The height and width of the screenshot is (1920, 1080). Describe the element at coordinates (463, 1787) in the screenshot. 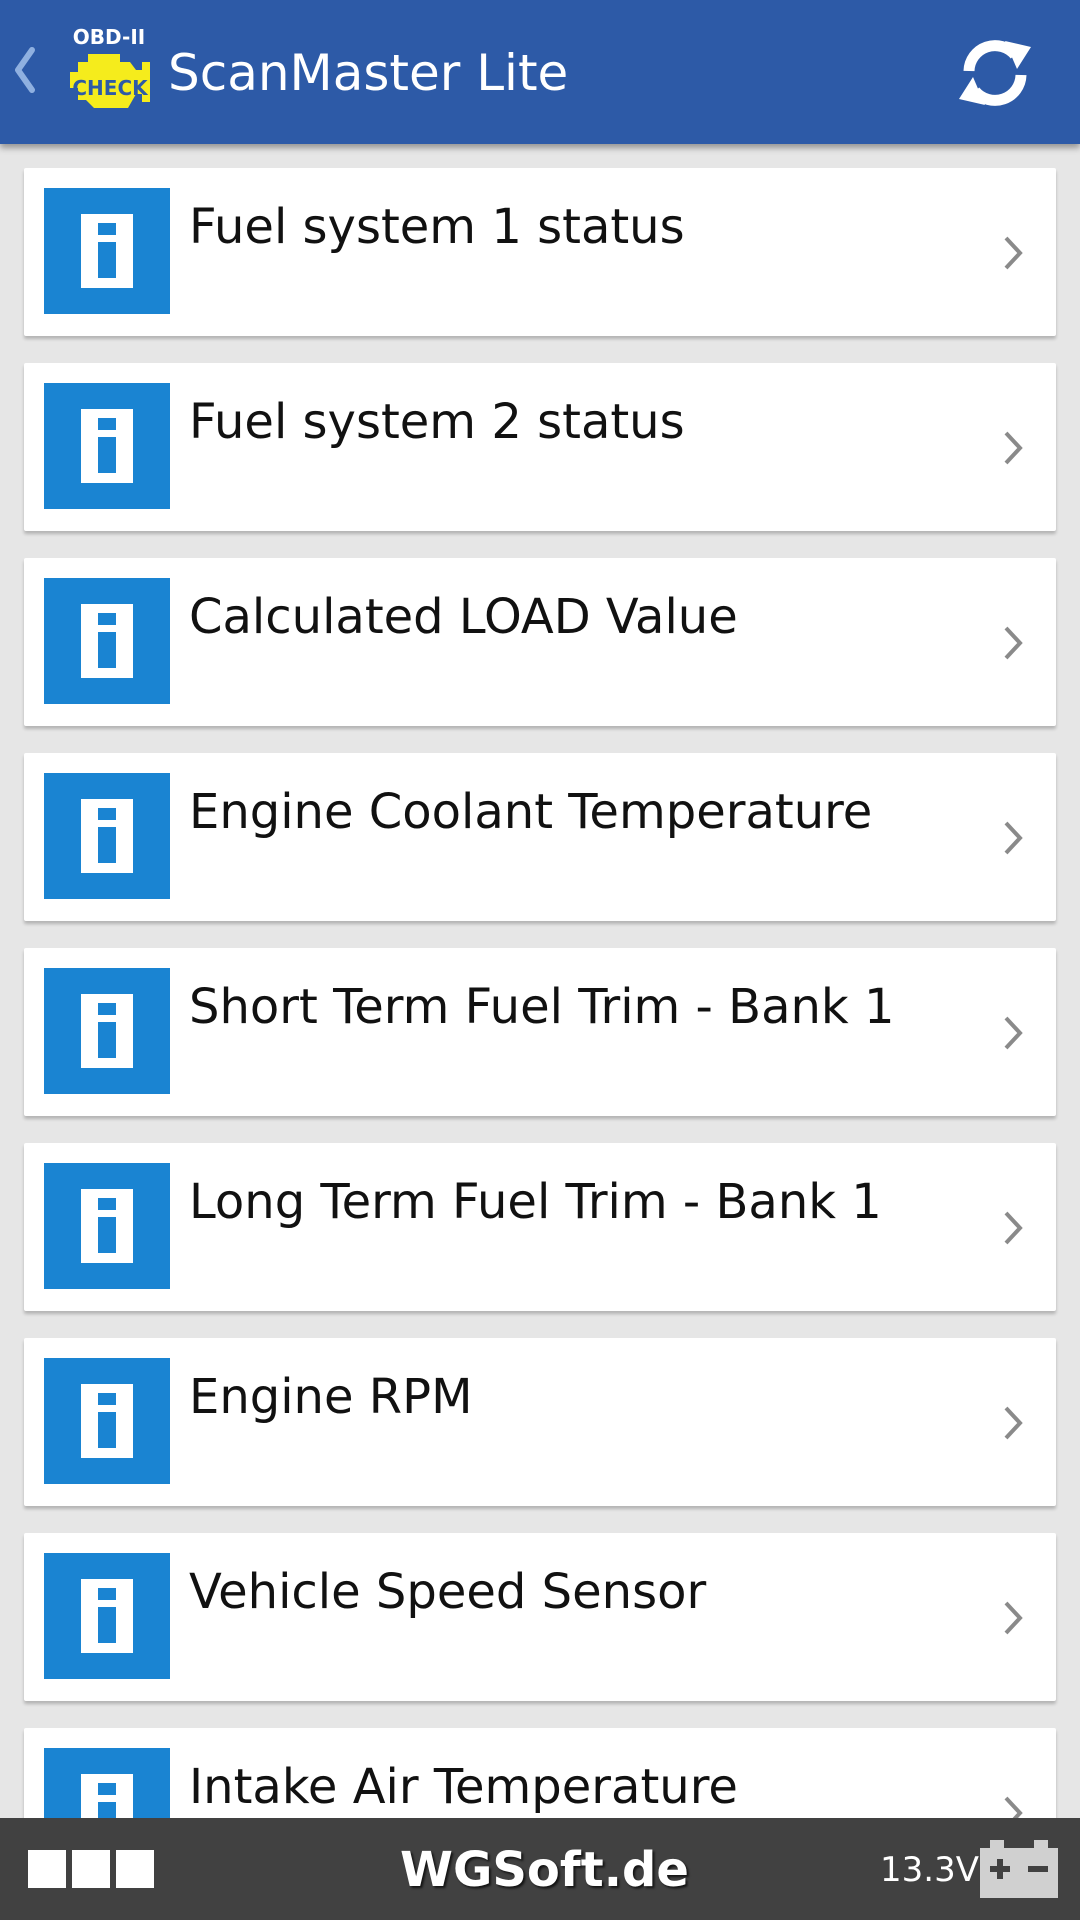

I see `list-item-label: Intake Air Temperature` at that location.